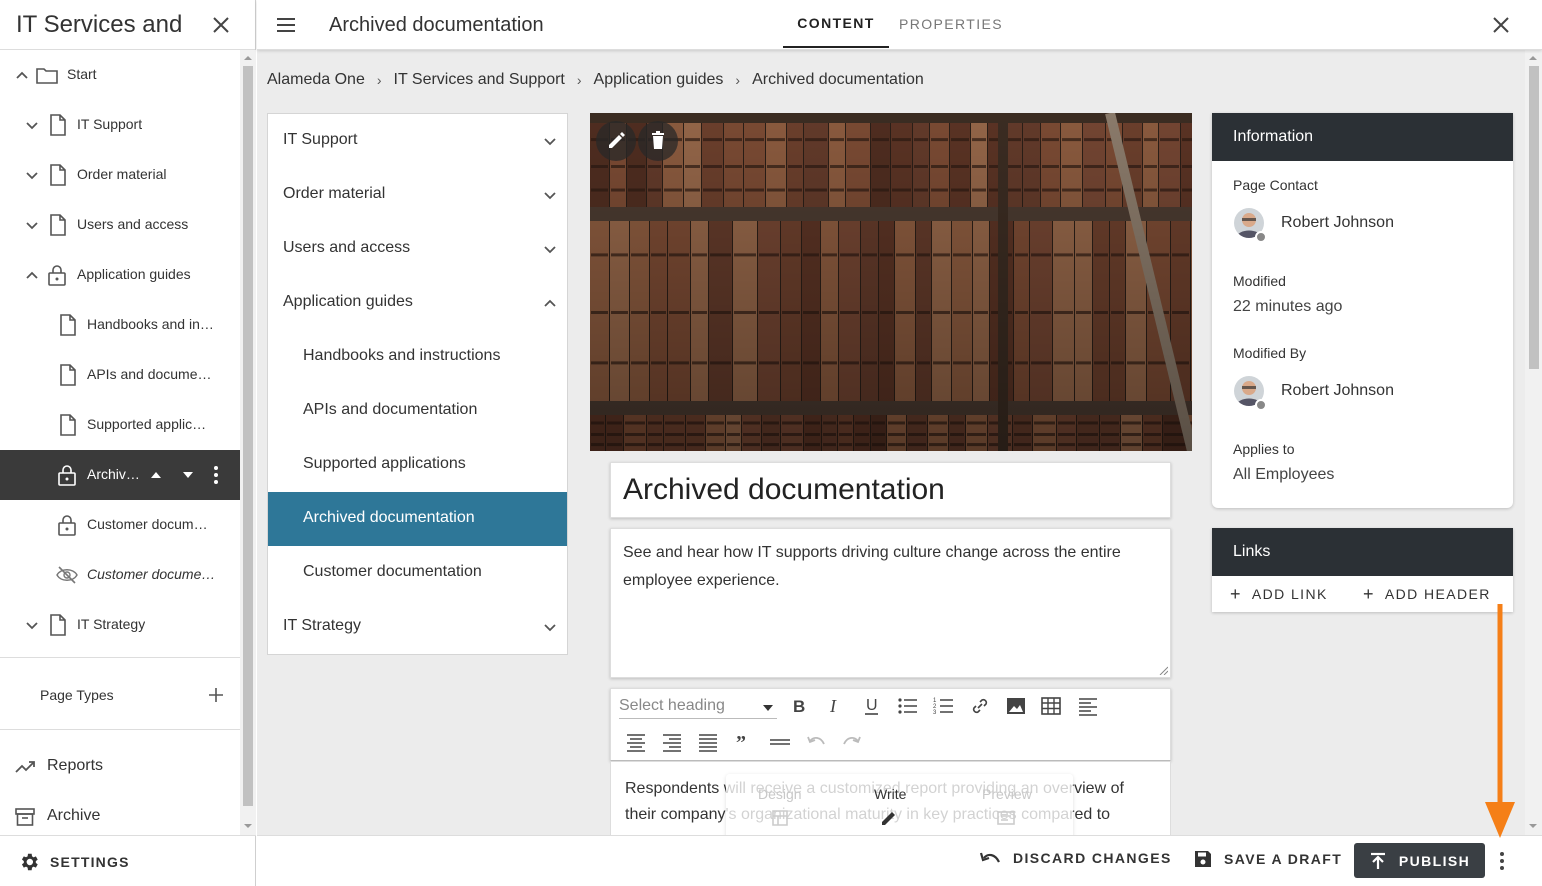 This screenshot has width=1542, height=886. I want to click on add-link-button: + ADD LINK, so click(1279, 594).